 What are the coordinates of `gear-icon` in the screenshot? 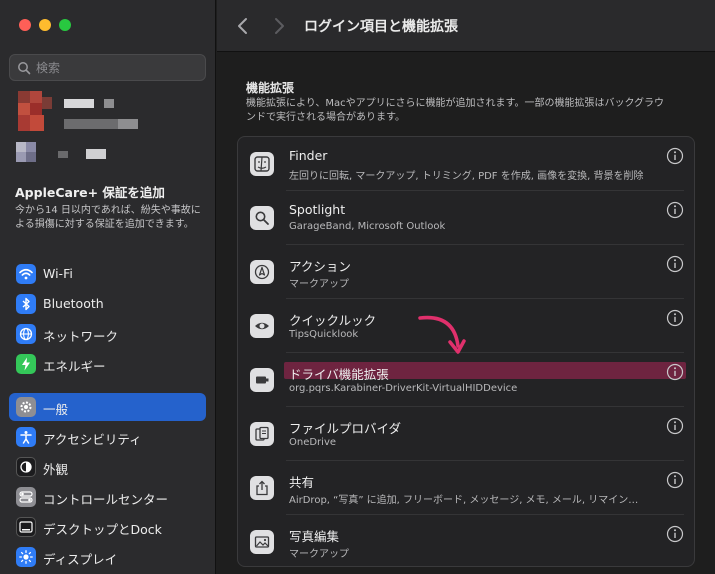 It's located at (26, 407).